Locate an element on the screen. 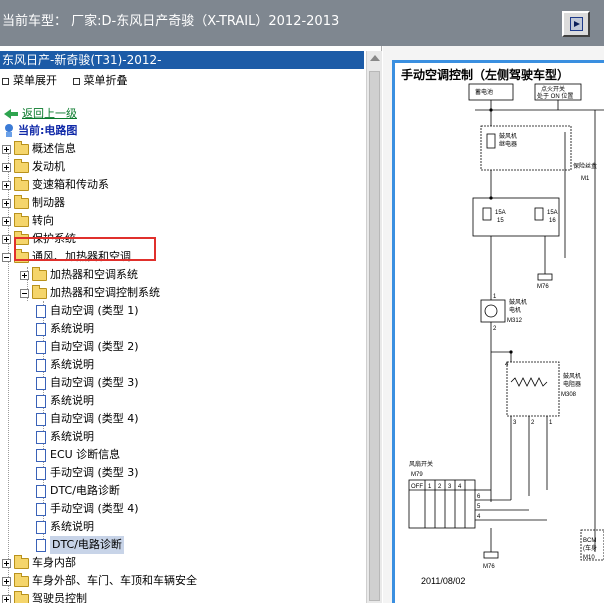 The height and width of the screenshot is (603, 604). tree-folder-item: 变速箱和传动系 is located at coordinates (55, 185).